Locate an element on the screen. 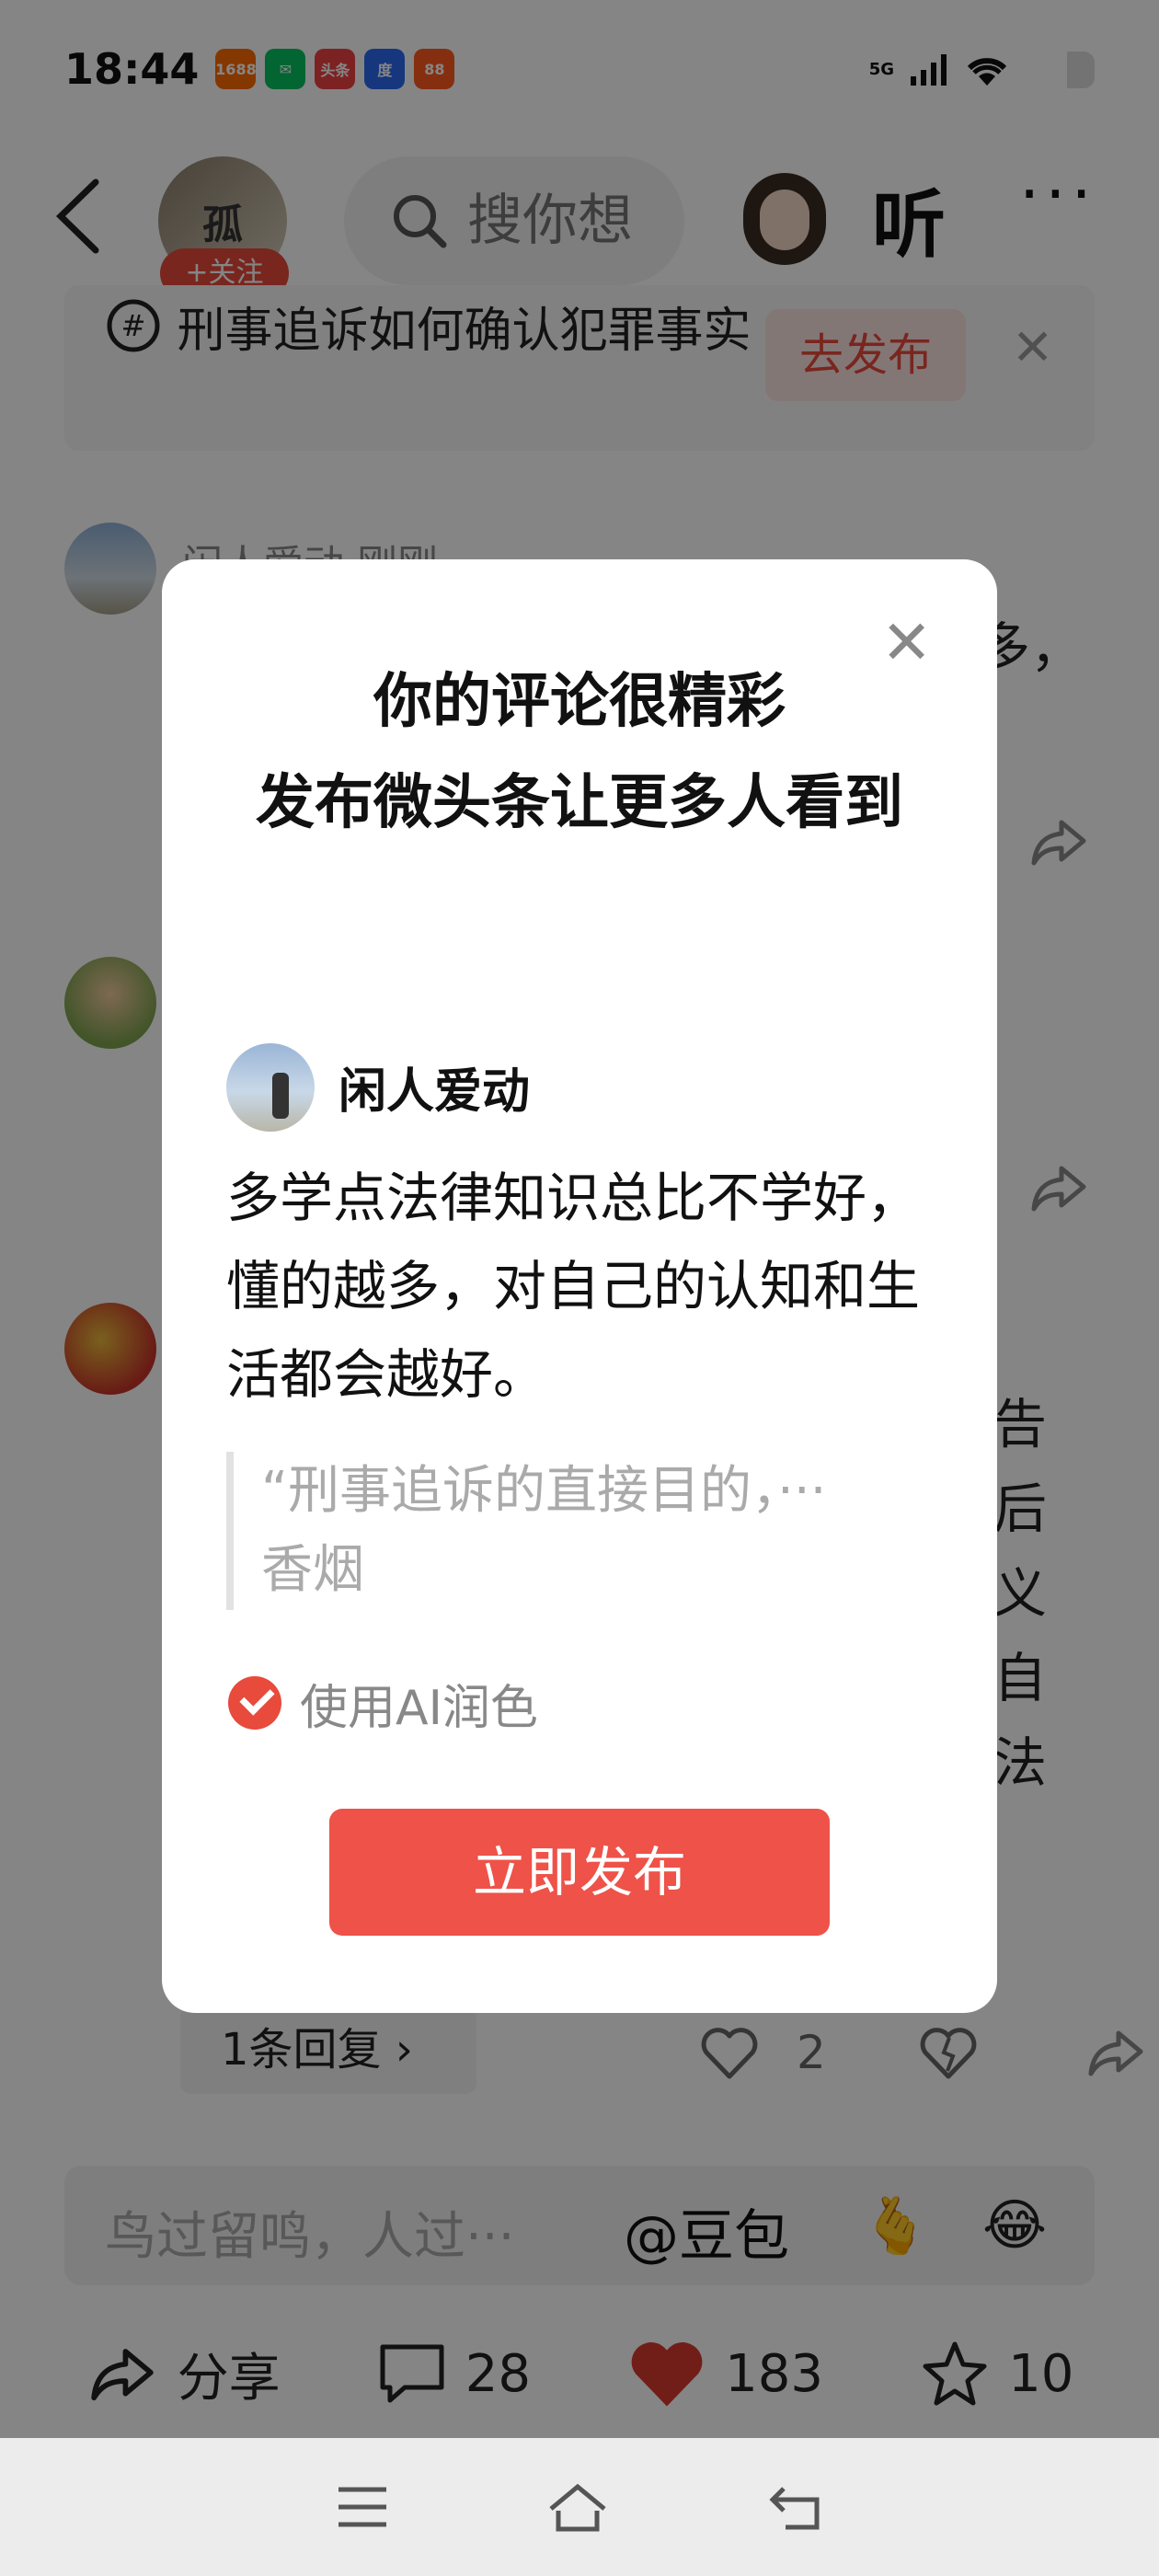 Image resolution: width=1159 pixels, height=2576 pixels. ai-polish-label: 使用AI润色 is located at coordinates (419, 1703).